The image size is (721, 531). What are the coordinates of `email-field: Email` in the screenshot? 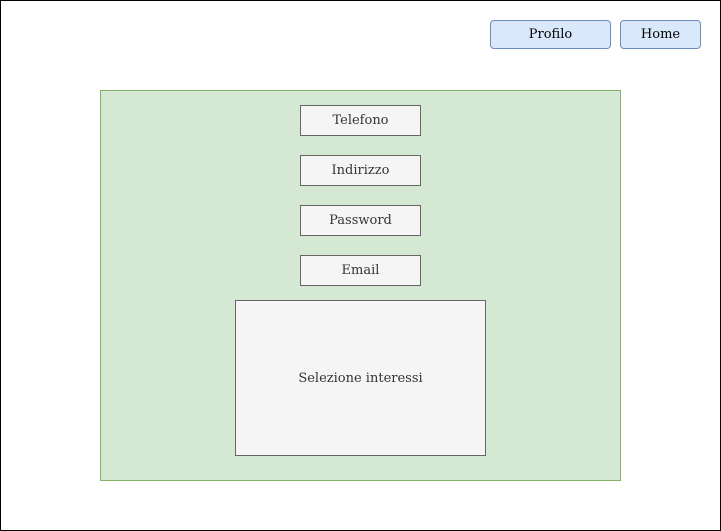 It's located at (360, 270).